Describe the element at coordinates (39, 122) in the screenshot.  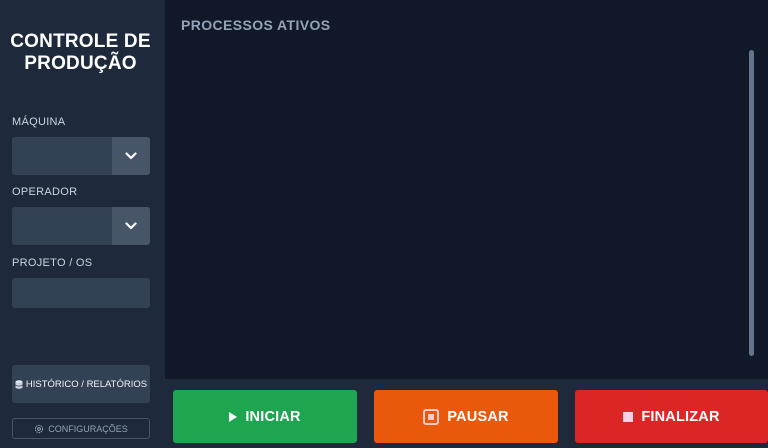
I see `machine-label: MÁQUINA` at that location.